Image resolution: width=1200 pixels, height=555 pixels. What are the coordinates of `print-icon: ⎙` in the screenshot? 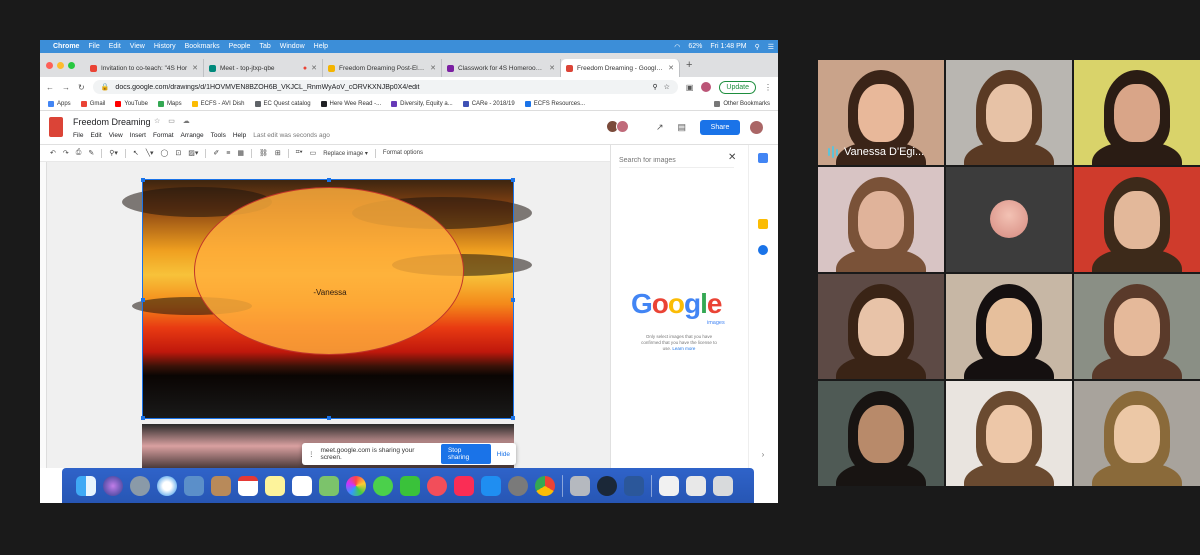 It's located at (79, 153).